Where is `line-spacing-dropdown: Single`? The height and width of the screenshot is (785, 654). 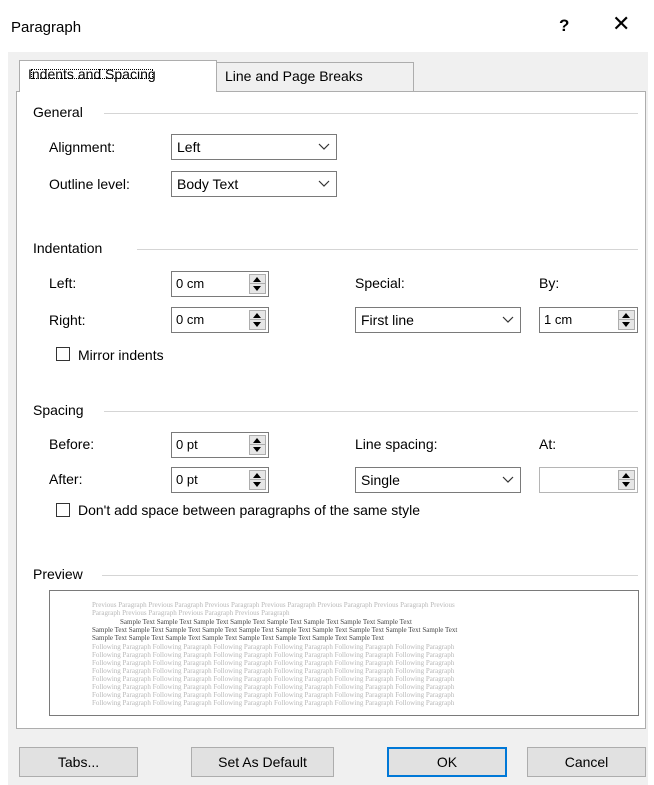
line-spacing-dropdown: Single is located at coordinates (438, 480).